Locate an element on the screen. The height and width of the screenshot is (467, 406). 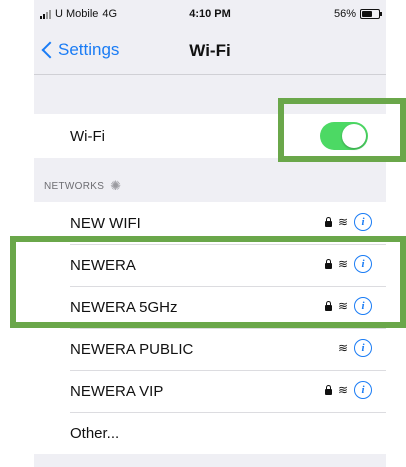
page-title: Wi-Fi is located at coordinates (210, 50).